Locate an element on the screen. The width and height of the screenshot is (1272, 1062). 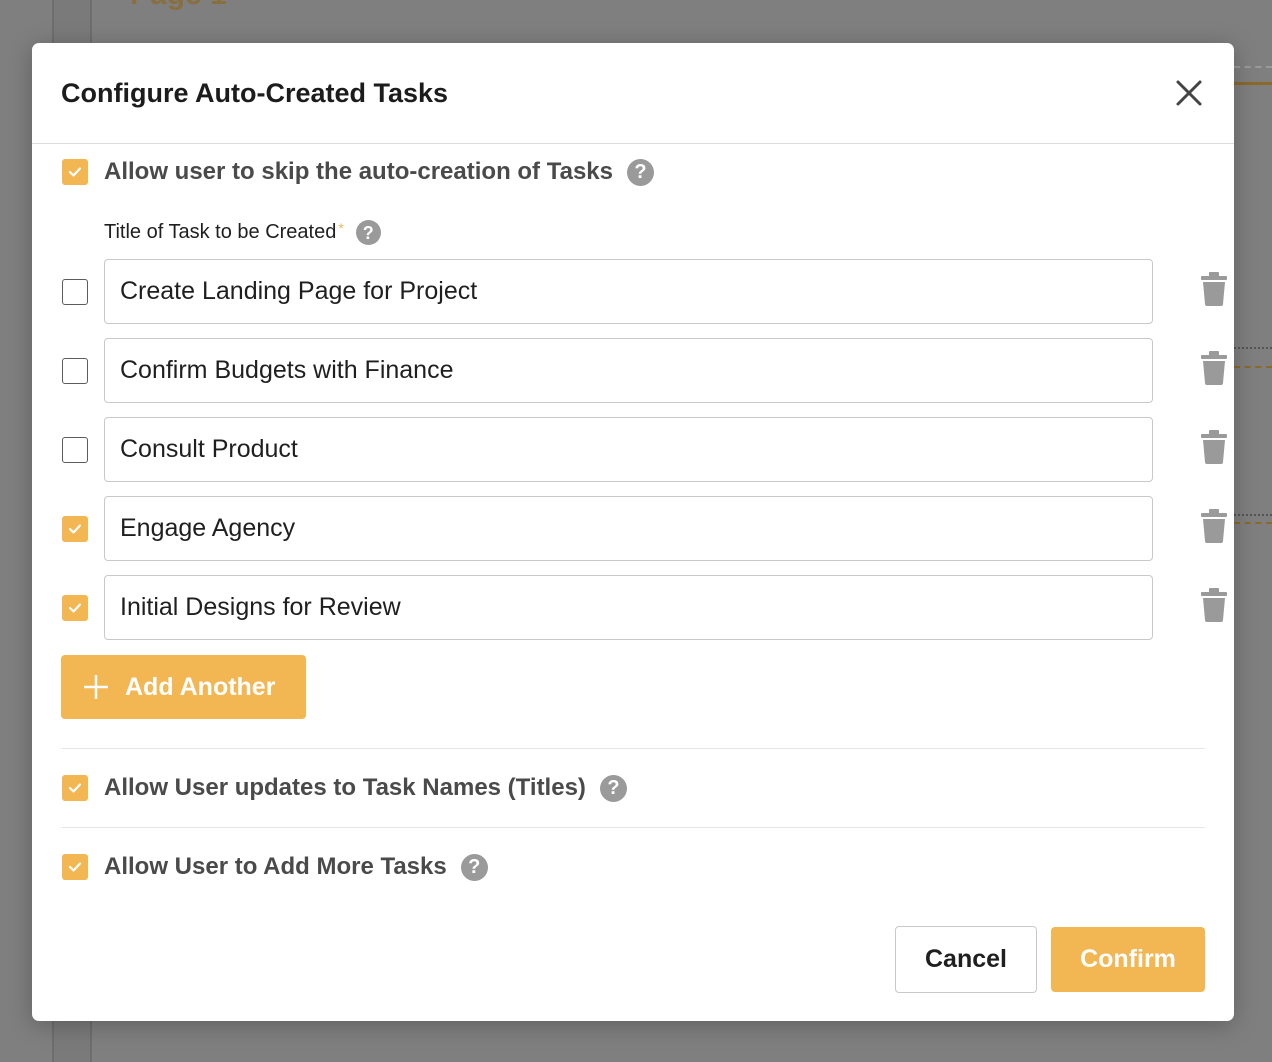
cancel-button: Cancel is located at coordinates (966, 959).